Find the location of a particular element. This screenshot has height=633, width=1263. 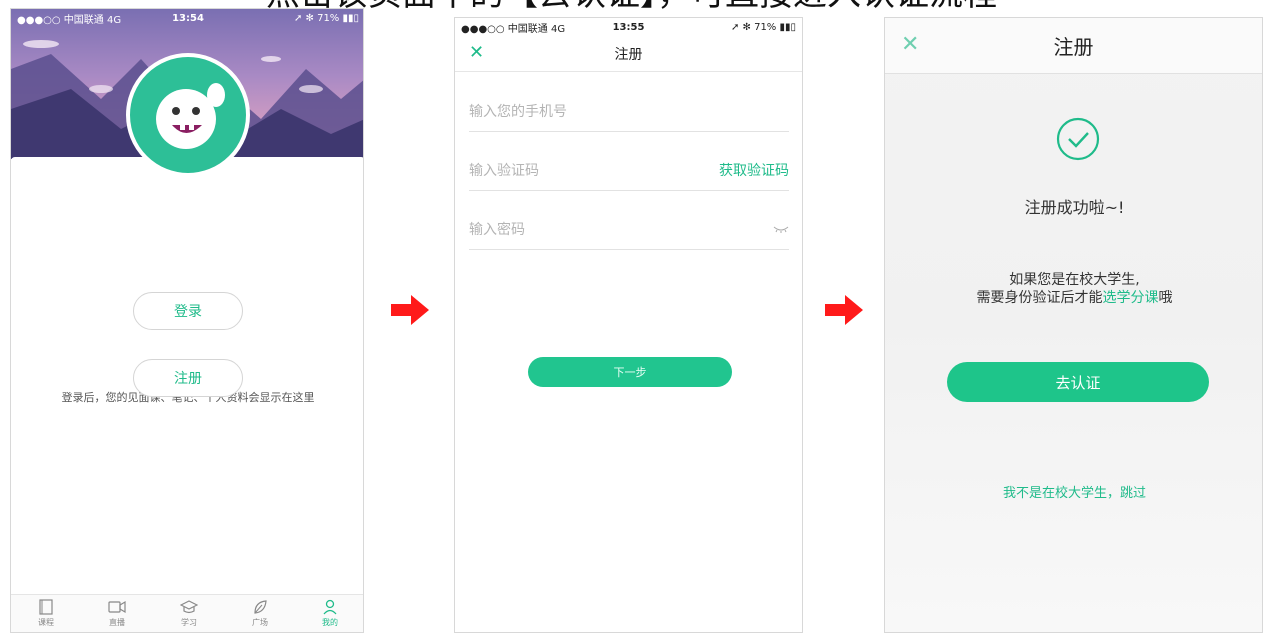

verification-code-field: 输入验证码 获取验证码 is located at coordinates (629, 170).